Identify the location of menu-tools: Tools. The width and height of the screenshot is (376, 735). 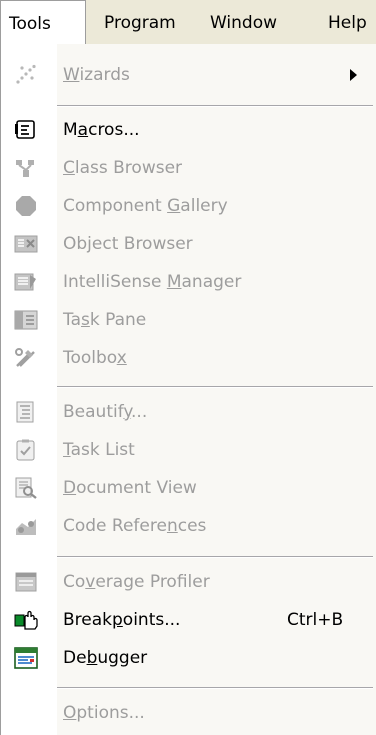
(43, 22).